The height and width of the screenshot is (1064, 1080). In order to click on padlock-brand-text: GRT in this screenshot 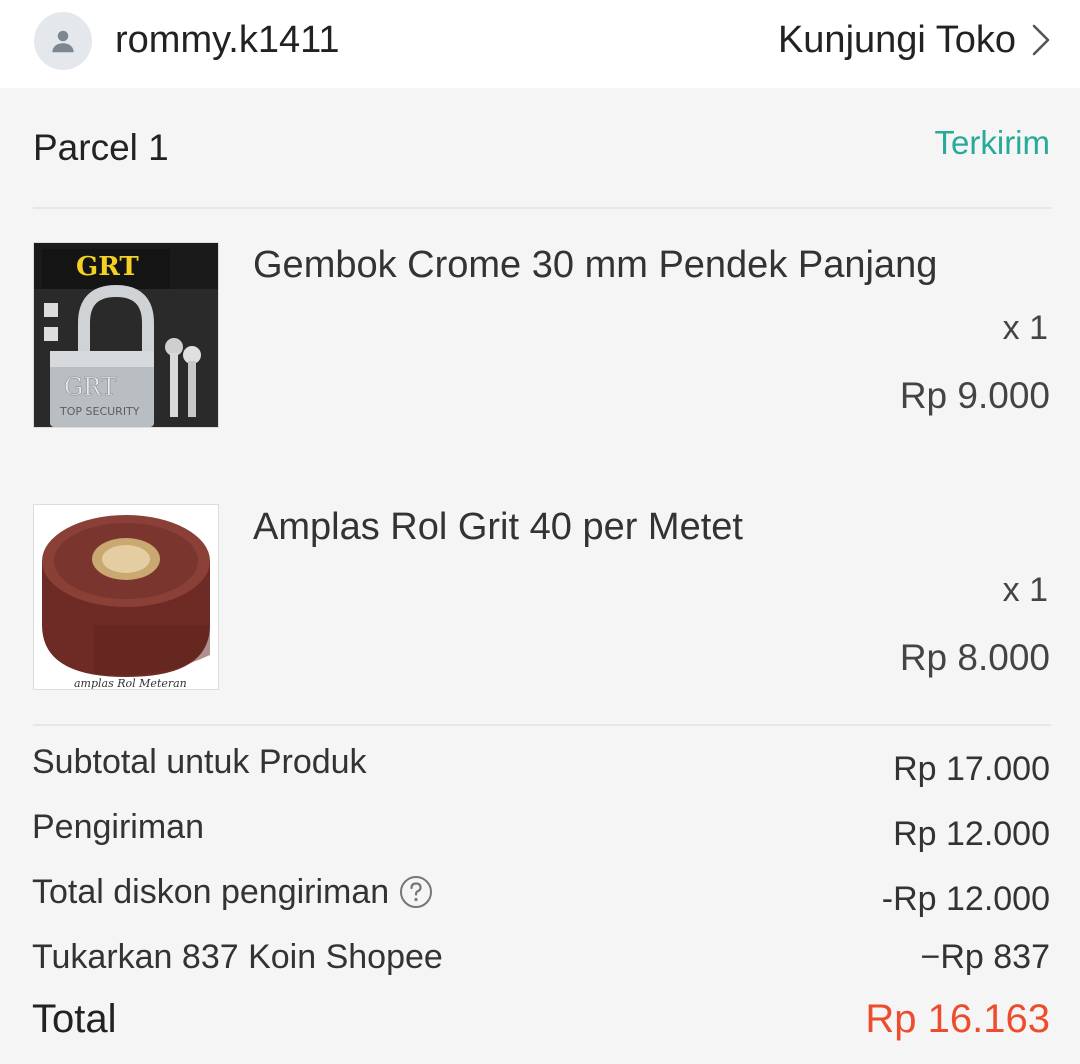, I will do `click(107, 267)`.